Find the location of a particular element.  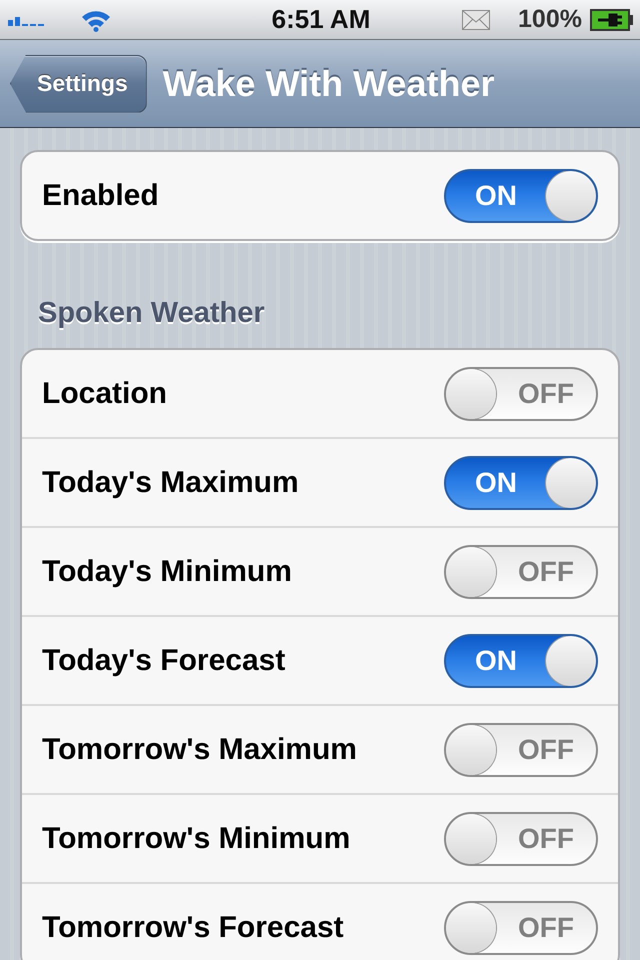

section-header: Spoken Weather is located at coordinates (151, 313).